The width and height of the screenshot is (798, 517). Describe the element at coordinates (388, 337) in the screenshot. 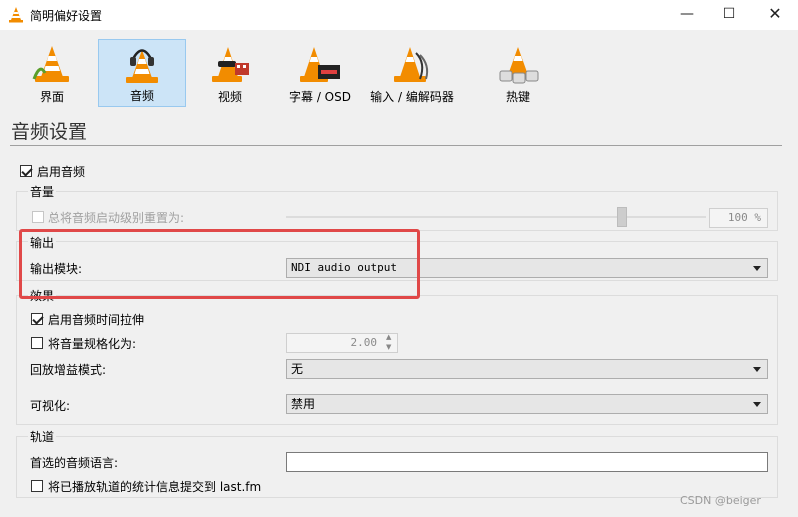

I see `spin-up-icon: ▲` at that location.